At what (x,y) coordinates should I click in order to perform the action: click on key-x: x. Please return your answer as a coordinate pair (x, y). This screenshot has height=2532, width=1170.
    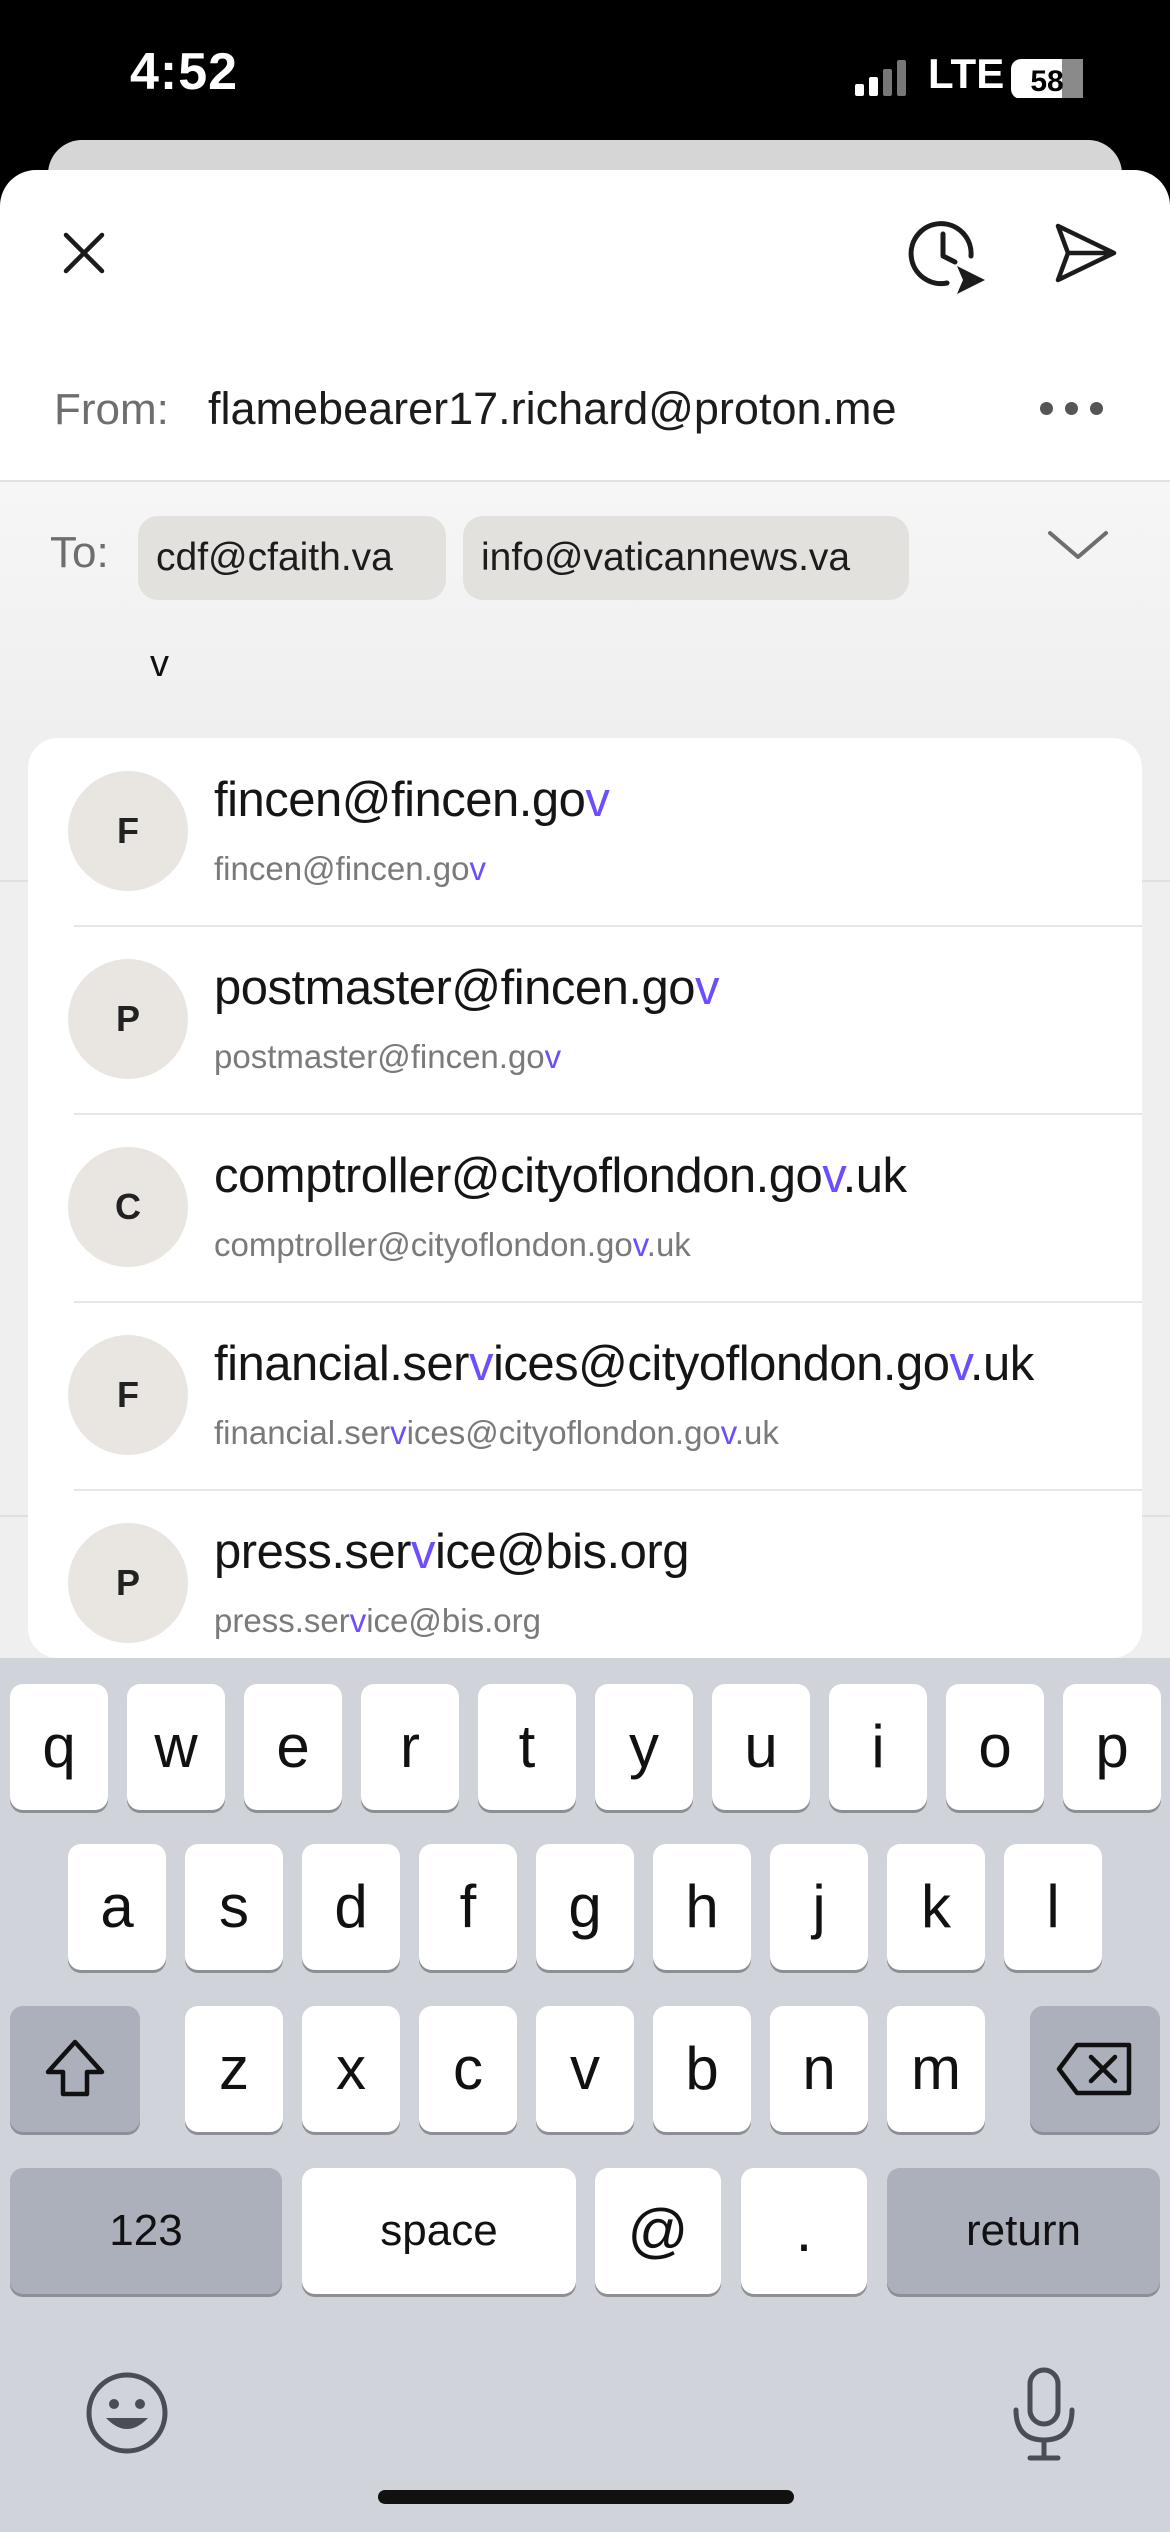
    Looking at the image, I should click on (351, 2069).